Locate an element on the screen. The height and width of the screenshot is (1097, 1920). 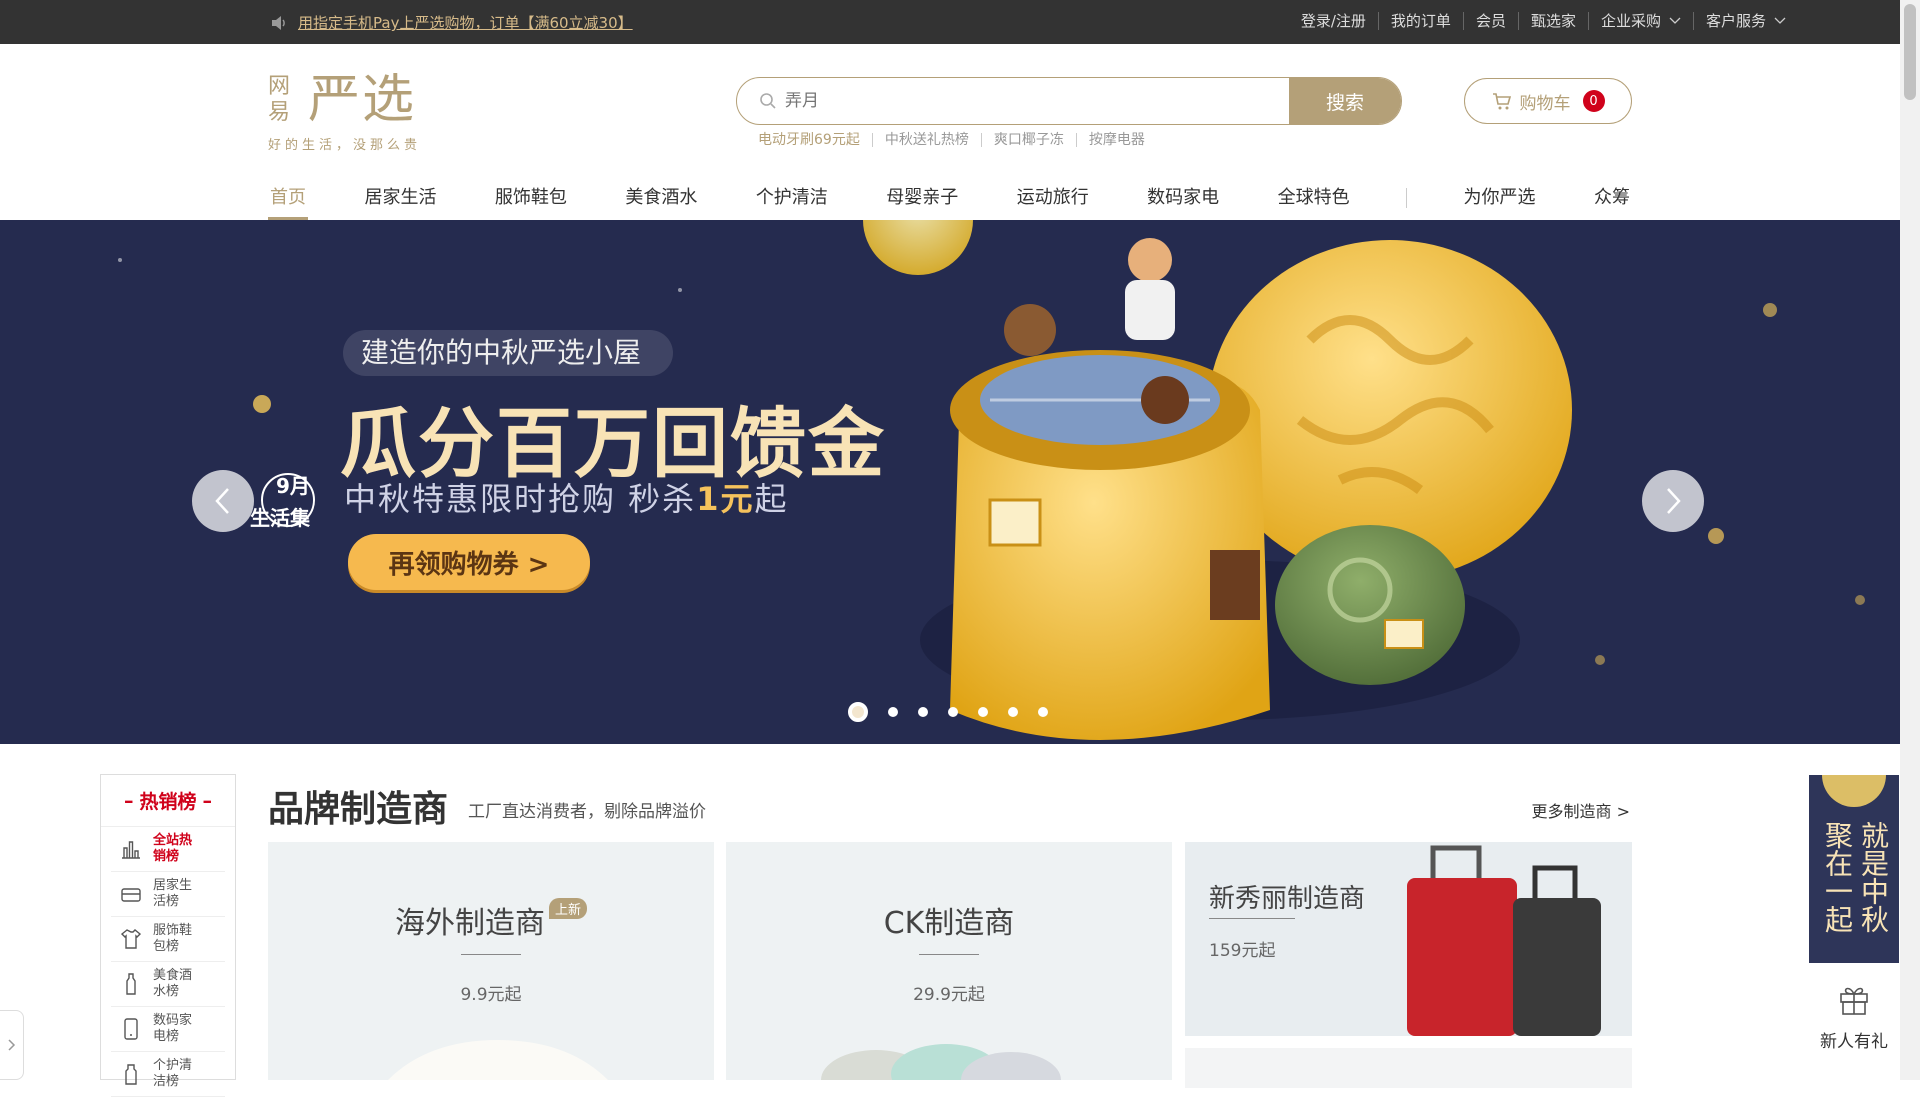
scrollbar-thumb is located at coordinates (1910, 52).